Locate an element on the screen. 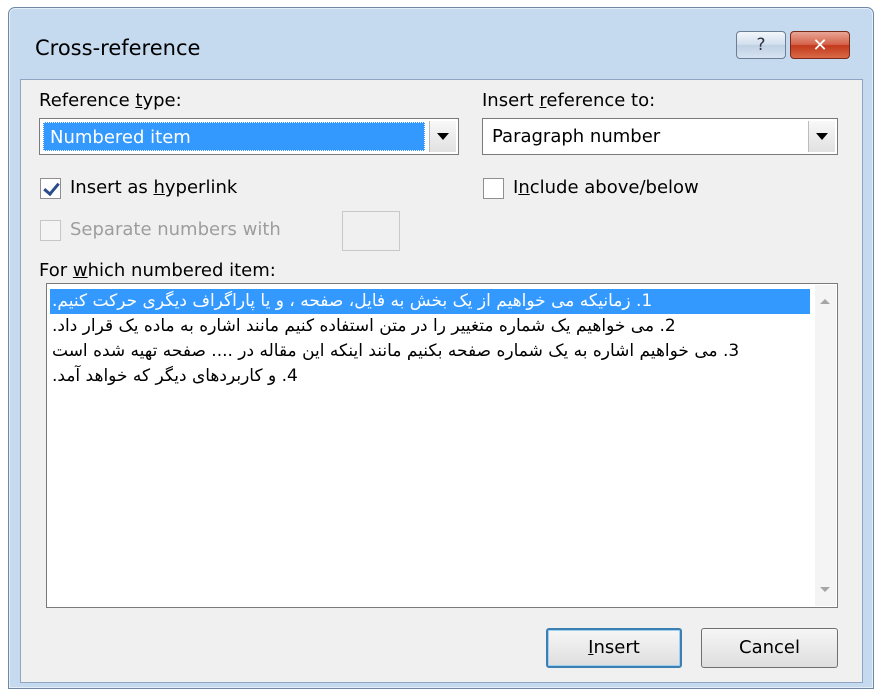 The width and height of the screenshot is (878, 693). insert-reference-to-value: Paragraph number is located at coordinates (576, 136).